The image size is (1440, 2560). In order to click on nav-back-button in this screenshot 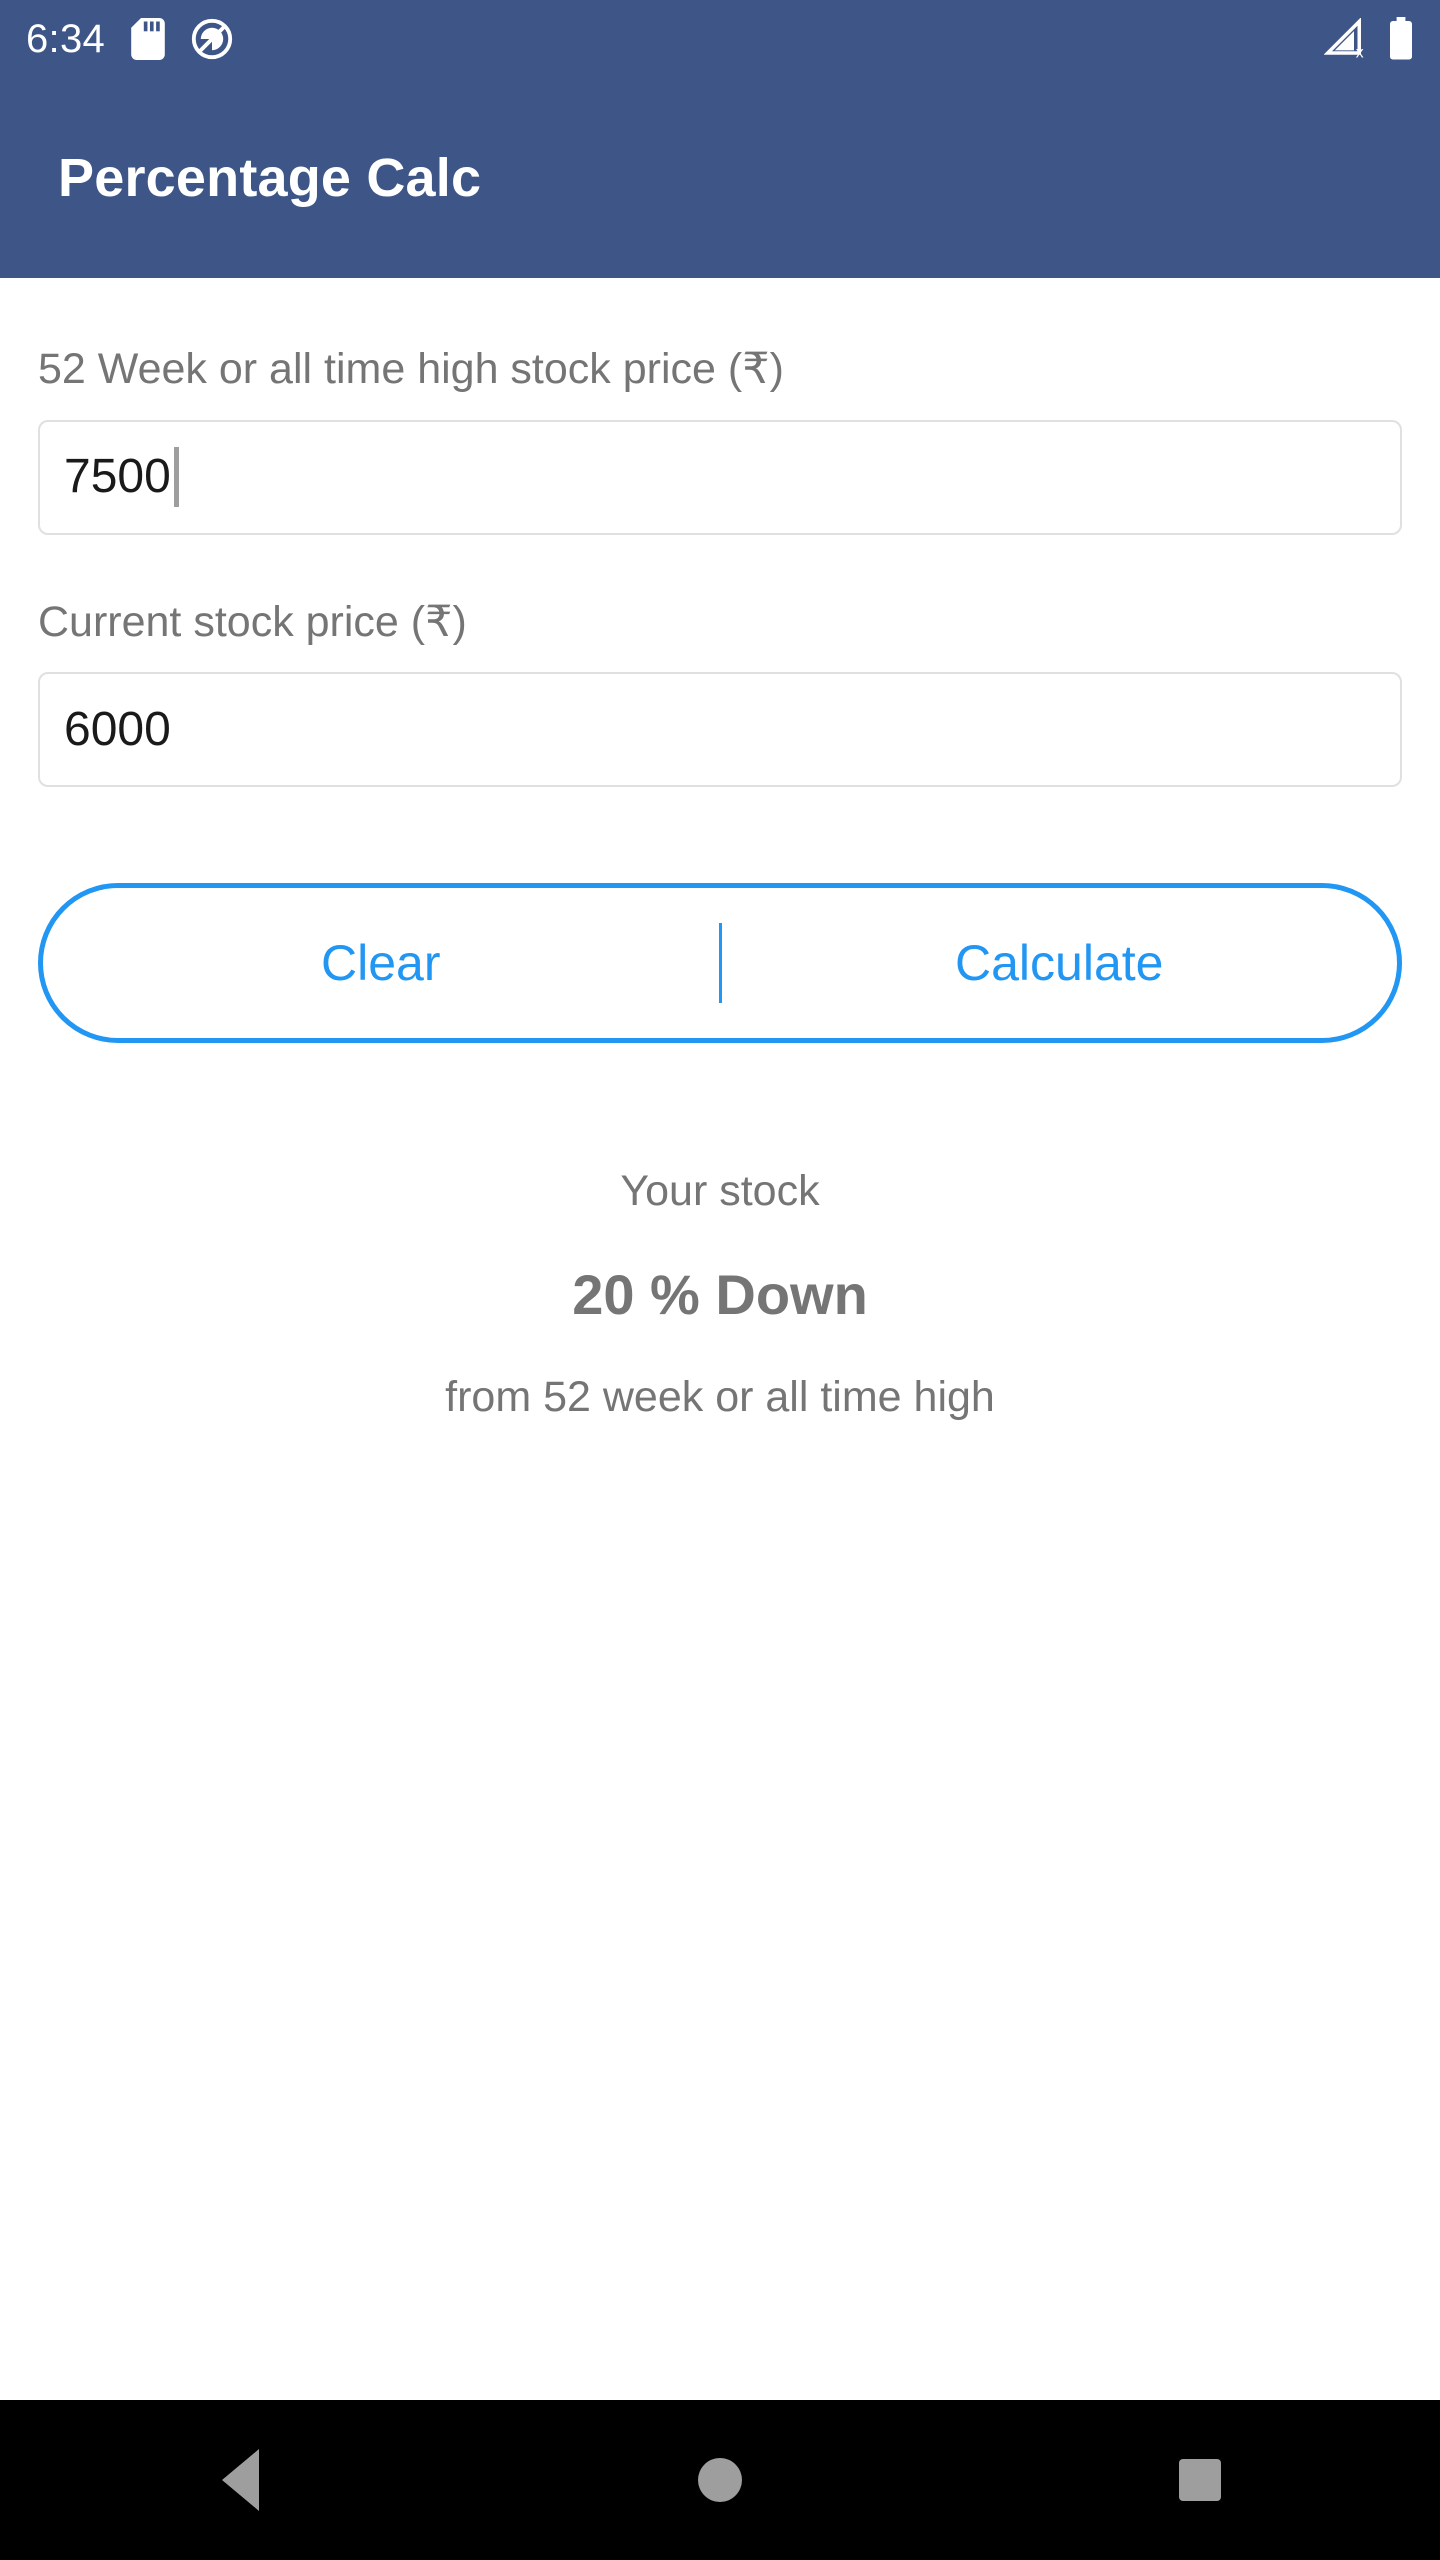, I will do `click(240, 2480)`.